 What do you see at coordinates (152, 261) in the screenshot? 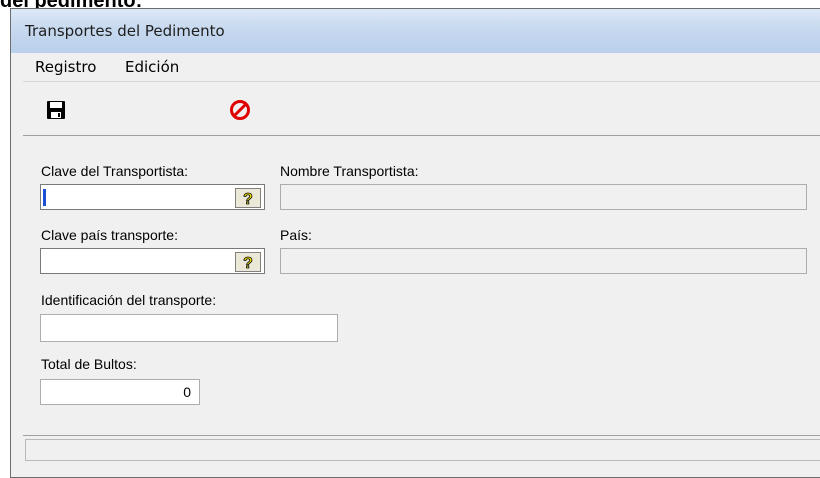
I see `clave-pais-input: ?` at bounding box center [152, 261].